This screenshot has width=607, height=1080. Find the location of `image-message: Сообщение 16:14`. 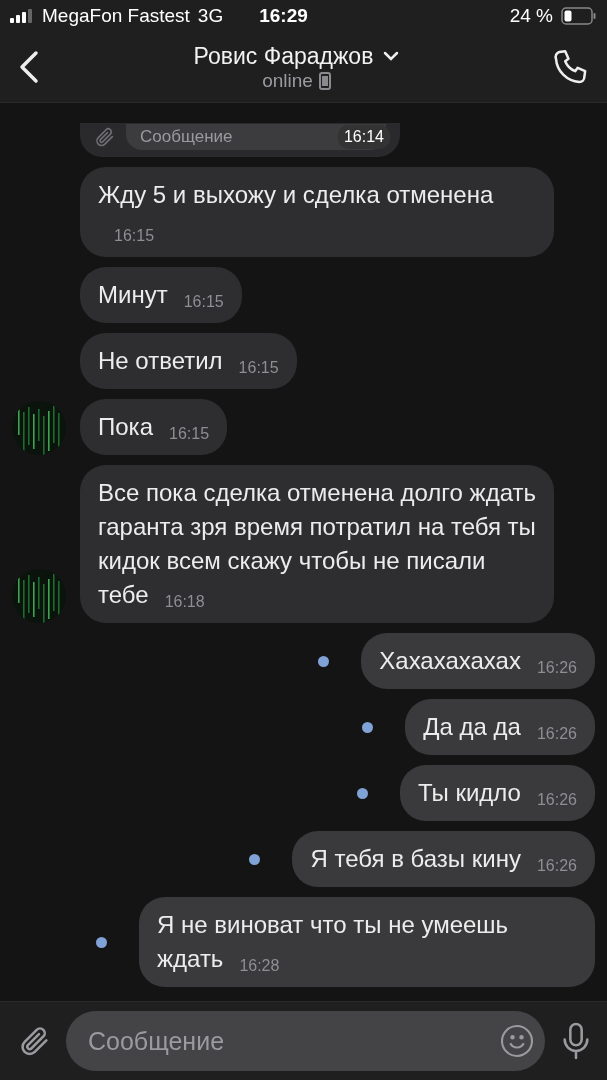

image-message: Сообщение 16:14 is located at coordinates (240, 140).